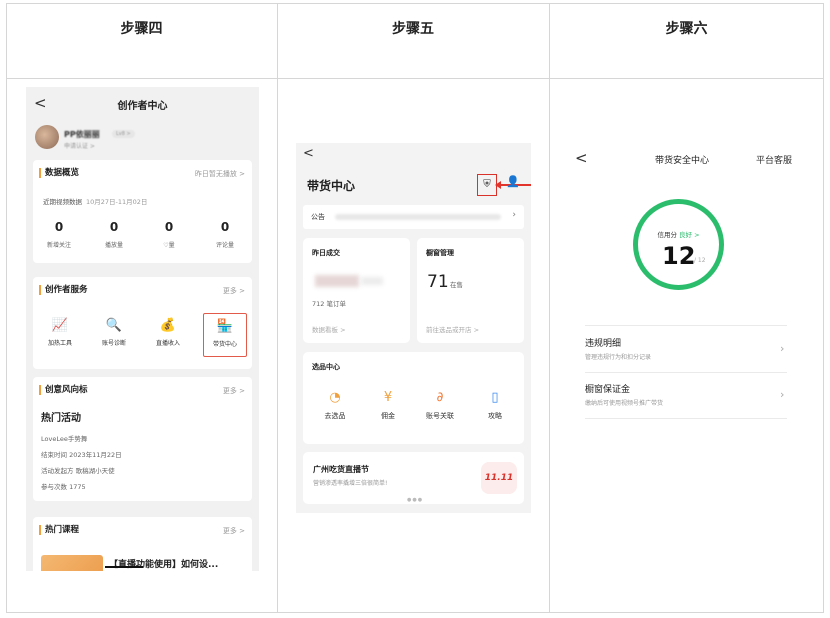  I want to click on selection-label: 攻略, so click(495, 416).